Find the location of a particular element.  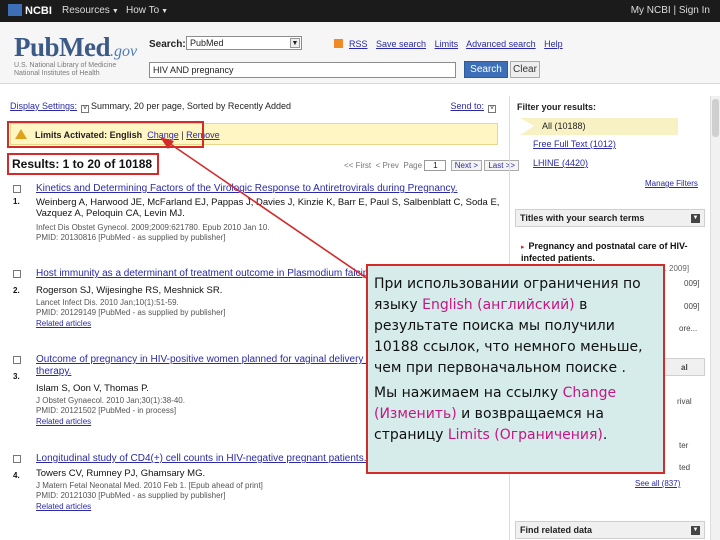

titles-panel-title: Titles with your search terms is located at coordinates (582, 218).